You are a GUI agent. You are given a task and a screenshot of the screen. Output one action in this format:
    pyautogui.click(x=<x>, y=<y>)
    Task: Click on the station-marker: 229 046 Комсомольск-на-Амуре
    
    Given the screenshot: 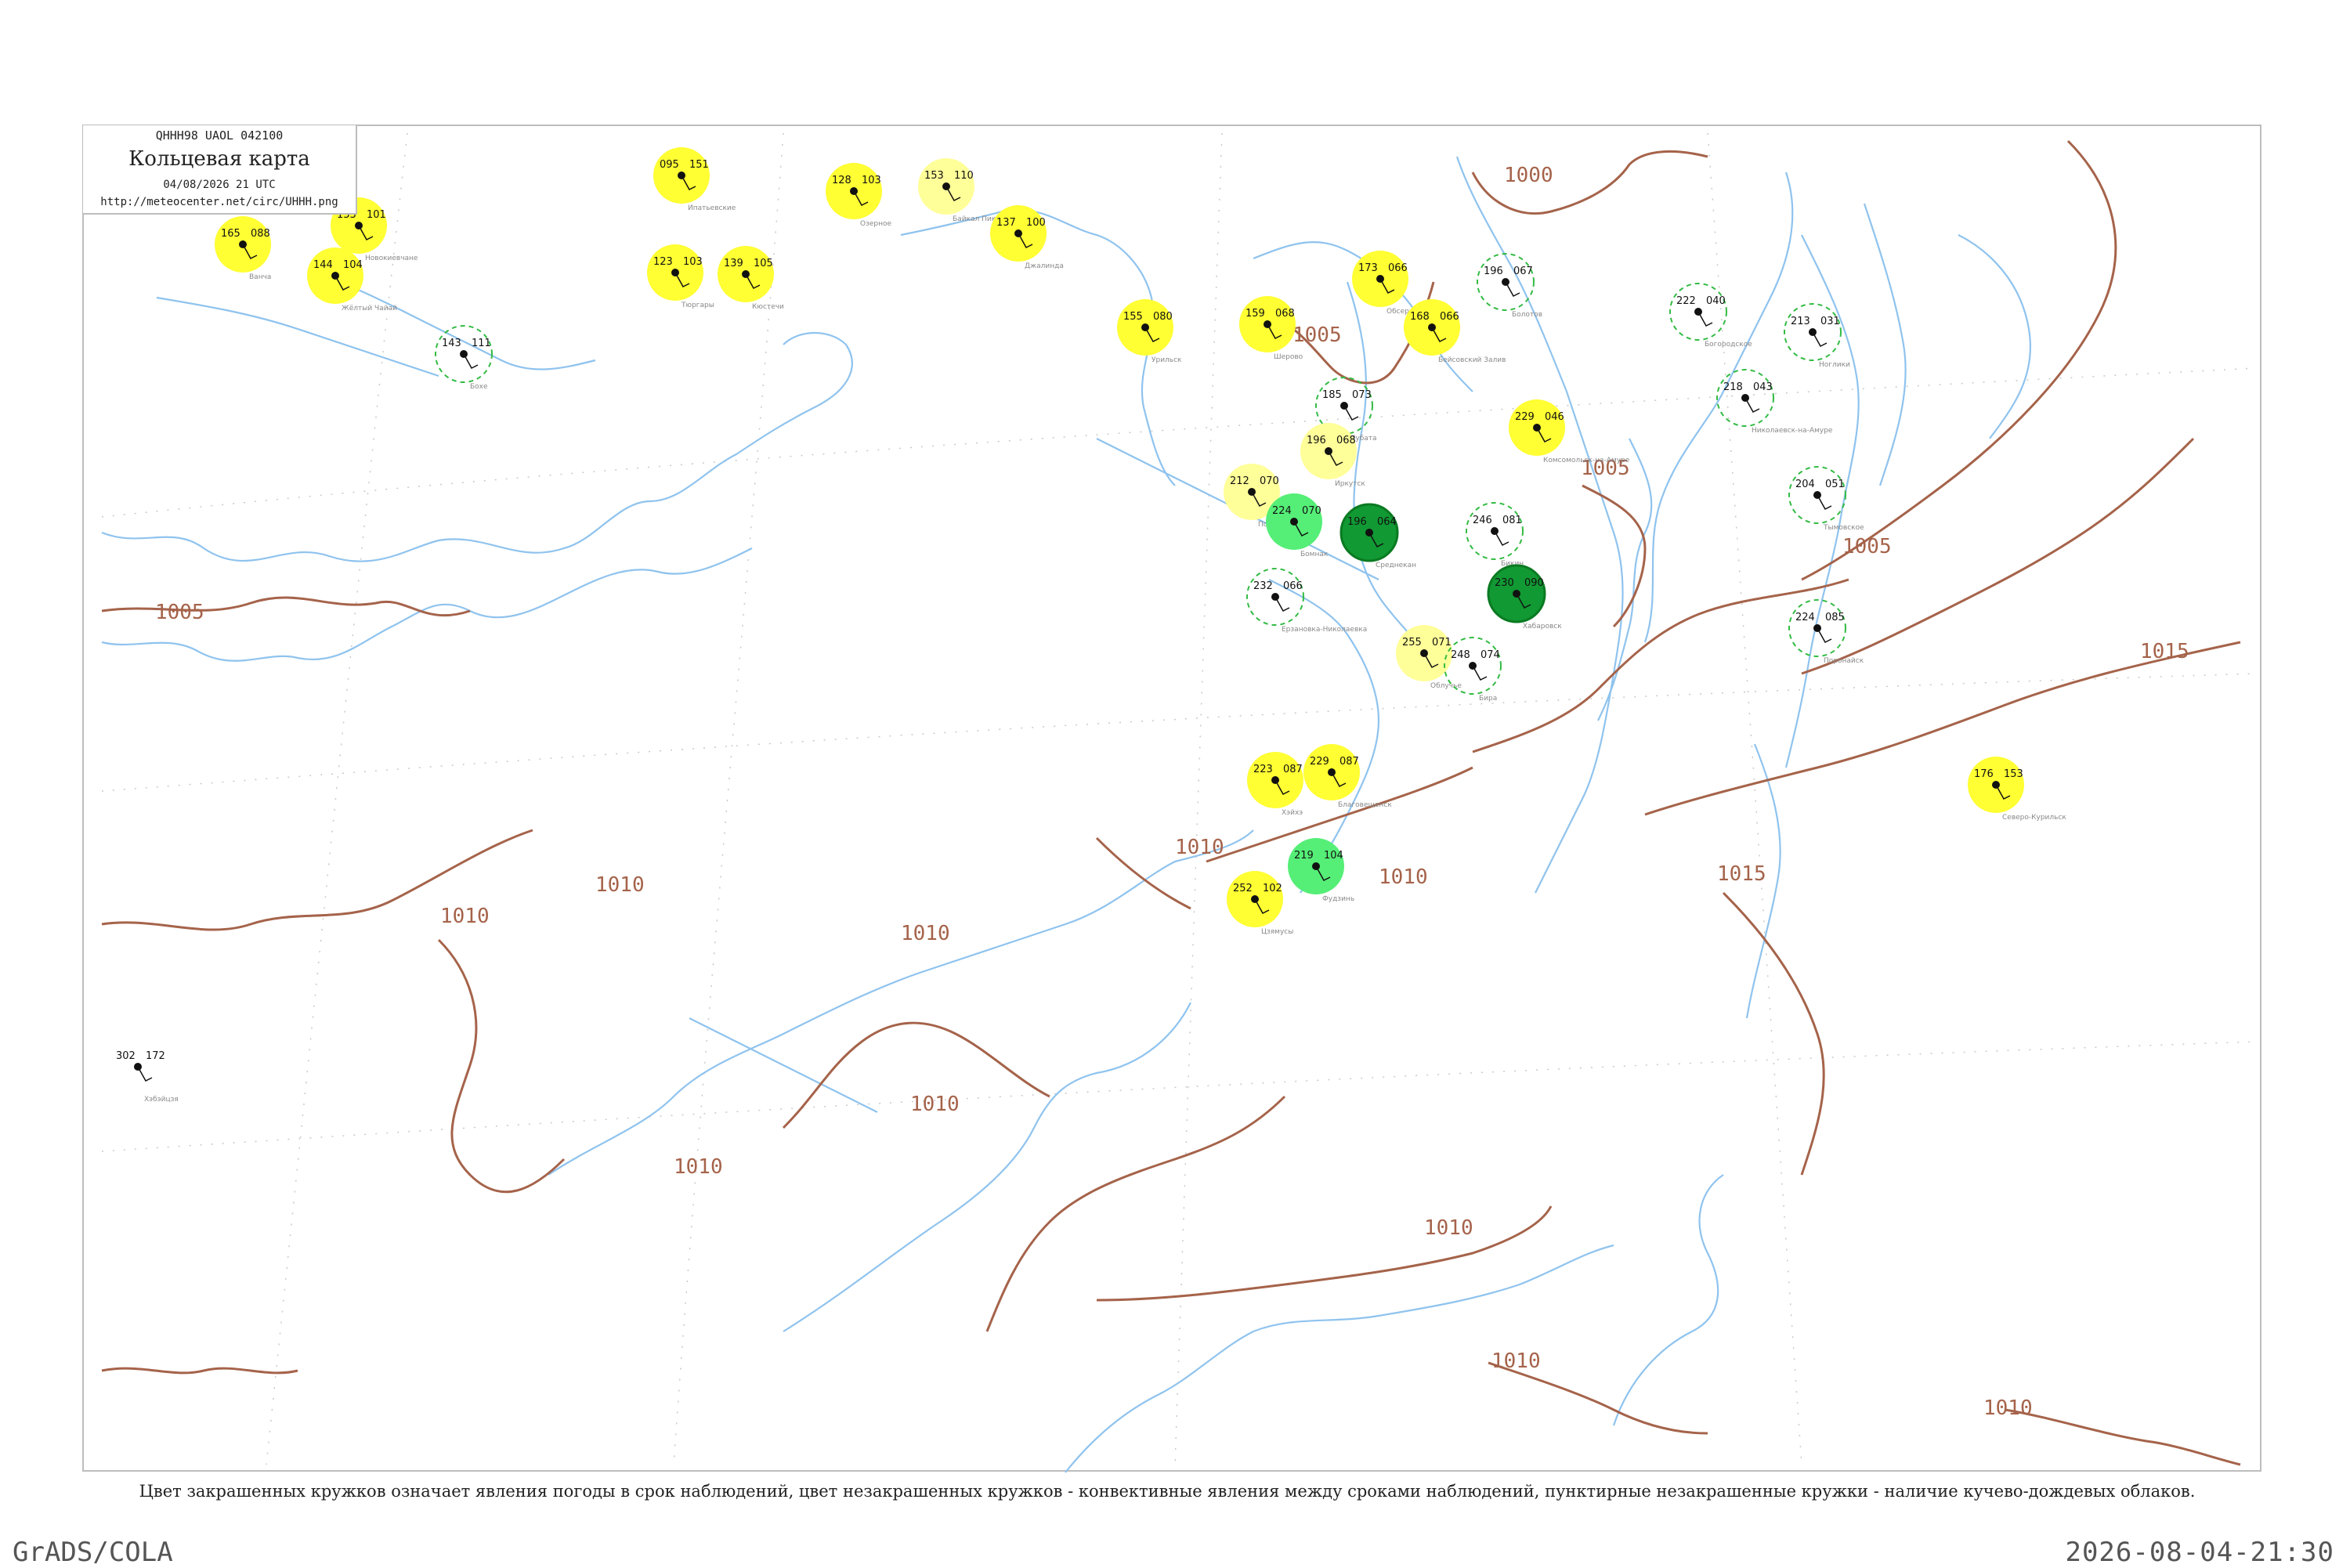 What is the action you would take?
    pyautogui.click(x=1569, y=431)
    